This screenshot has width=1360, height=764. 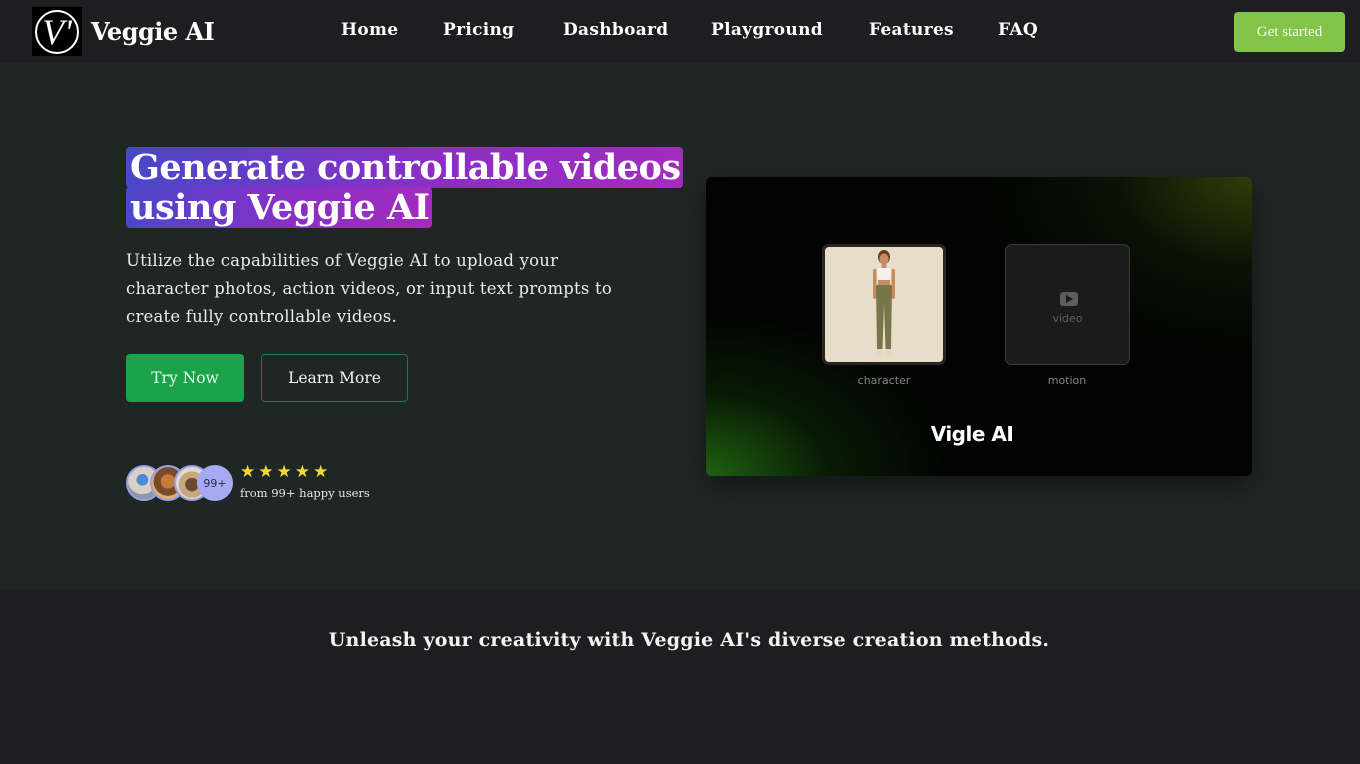 I want to click on social-proof-caption: from 99+ happy users, so click(x=305, y=493).